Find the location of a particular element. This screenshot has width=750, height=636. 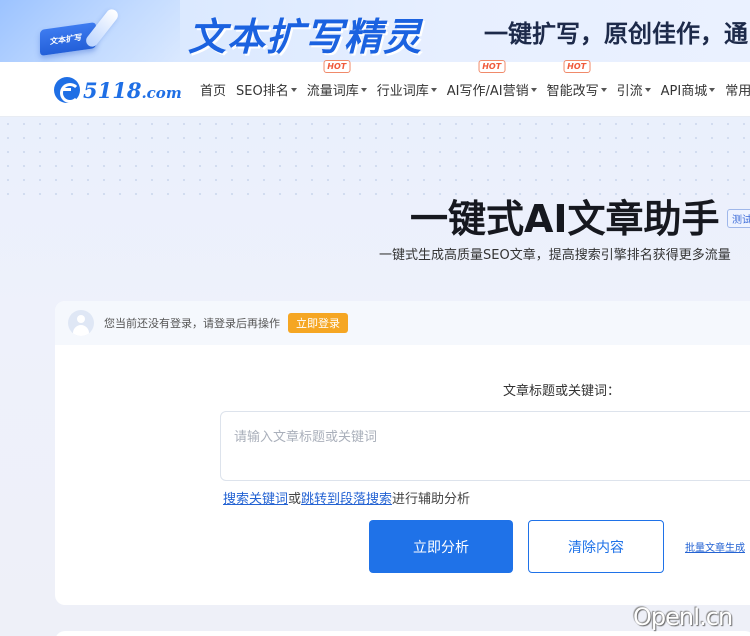

page-title: 一键式AI文章助手 is located at coordinates (565, 219).